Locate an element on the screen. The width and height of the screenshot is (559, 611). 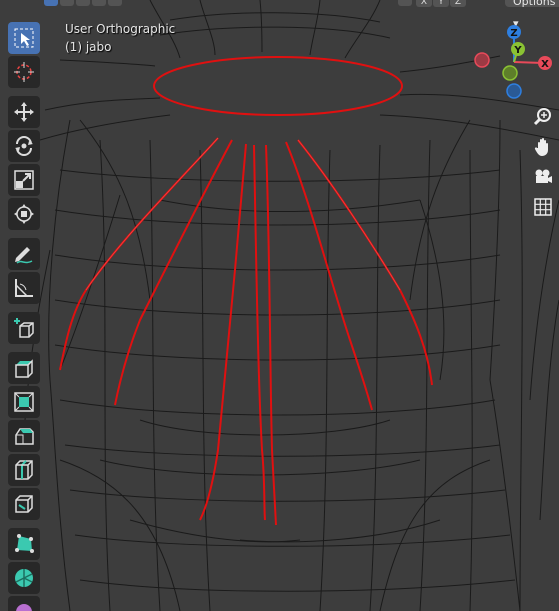
select-box-icon is located at coordinates (24, 38).